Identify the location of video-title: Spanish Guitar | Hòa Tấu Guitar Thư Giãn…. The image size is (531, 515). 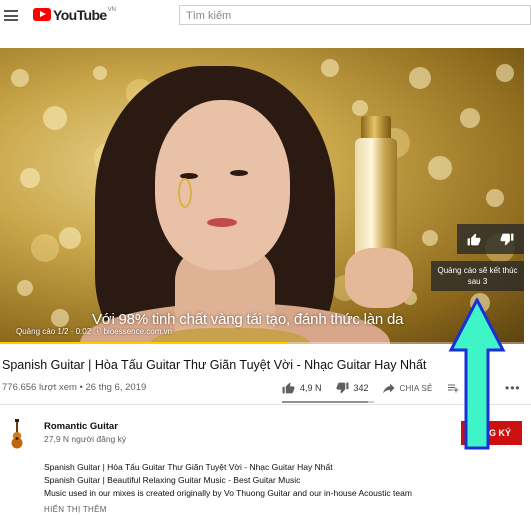
(214, 365).